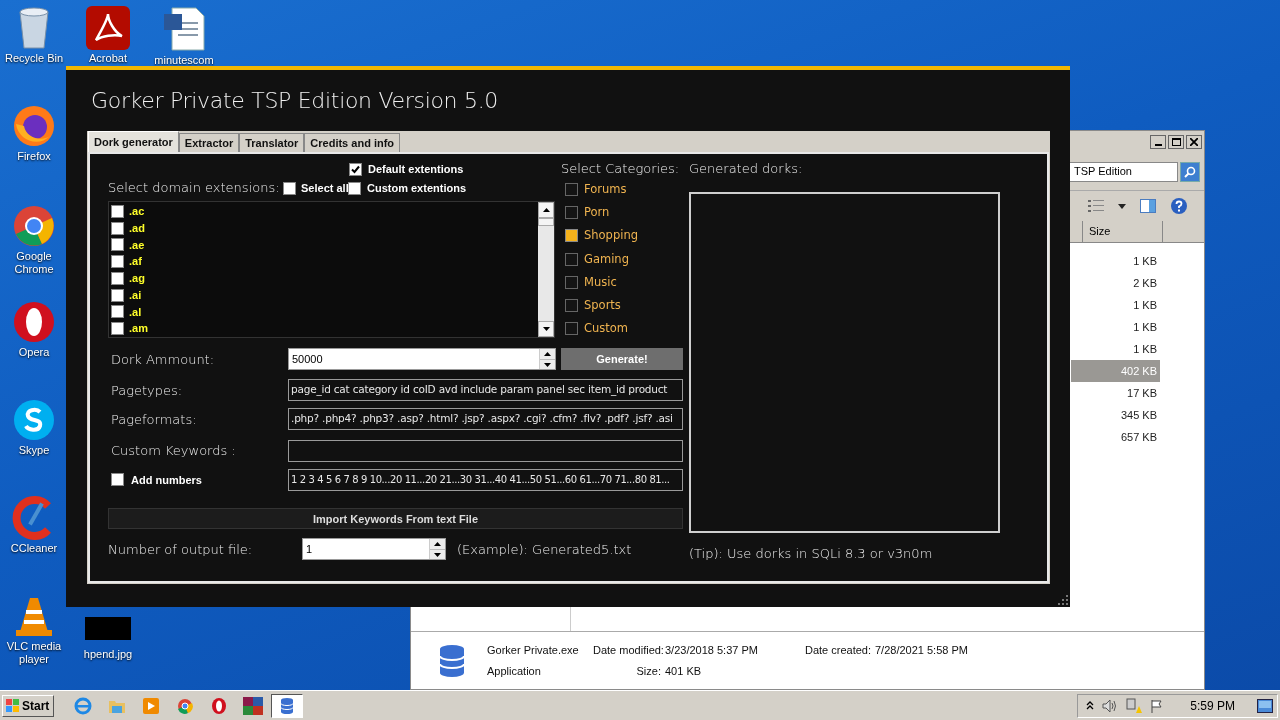  Describe the element at coordinates (606, 259) in the screenshot. I see `category-label: Gaming` at that location.